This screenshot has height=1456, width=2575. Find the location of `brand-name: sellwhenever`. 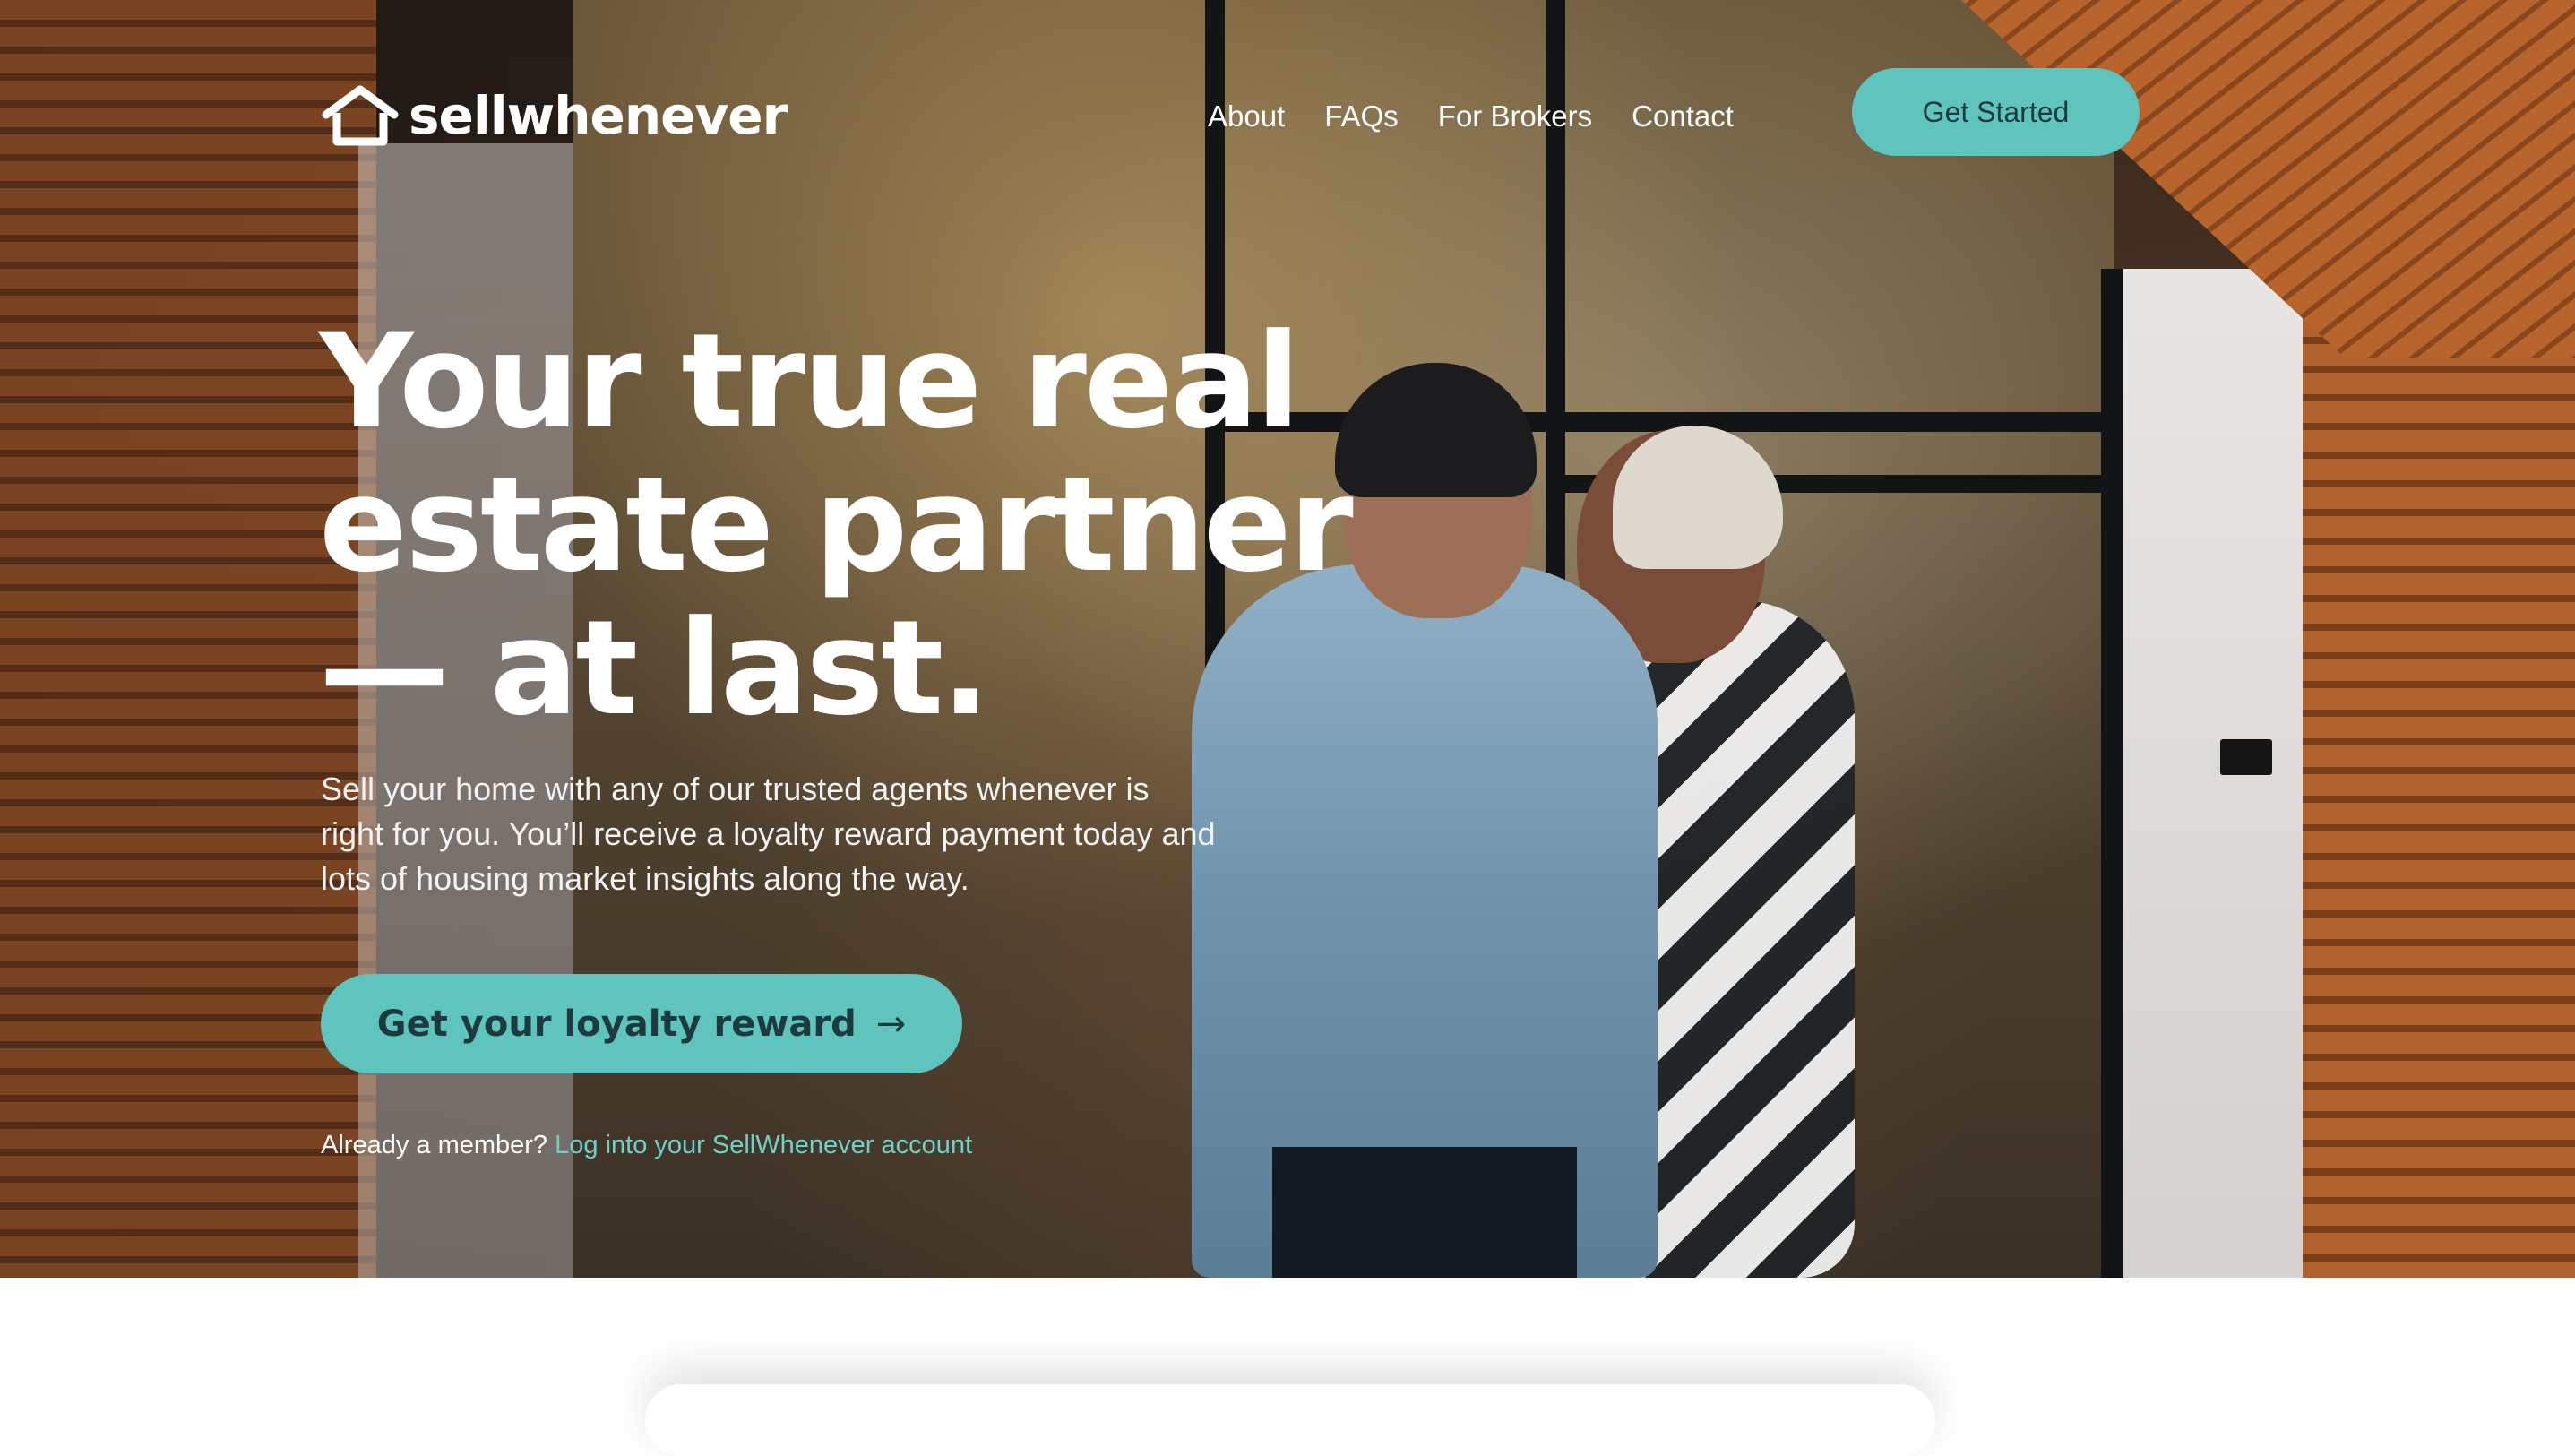

brand-name: sellwhenever is located at coordinates (598, 115).